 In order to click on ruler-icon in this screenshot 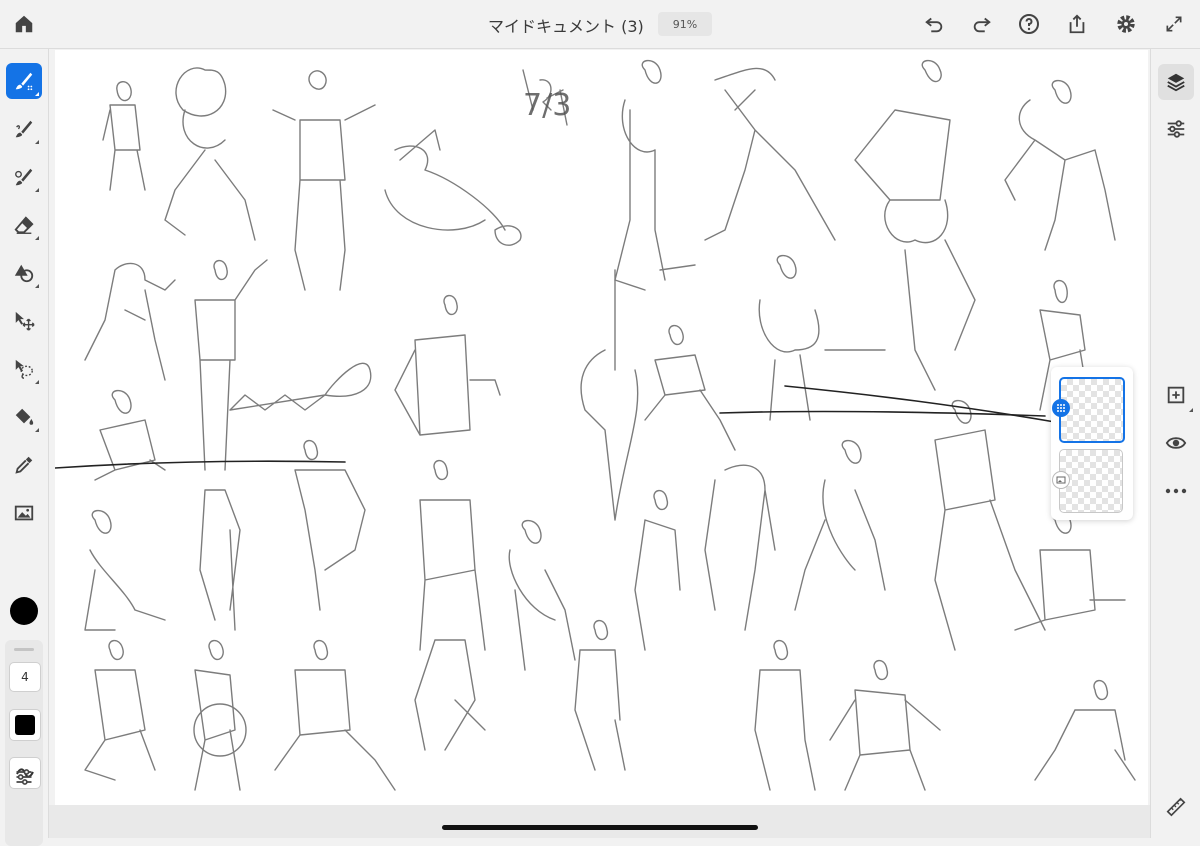, I will do `click(1176, 807)`.